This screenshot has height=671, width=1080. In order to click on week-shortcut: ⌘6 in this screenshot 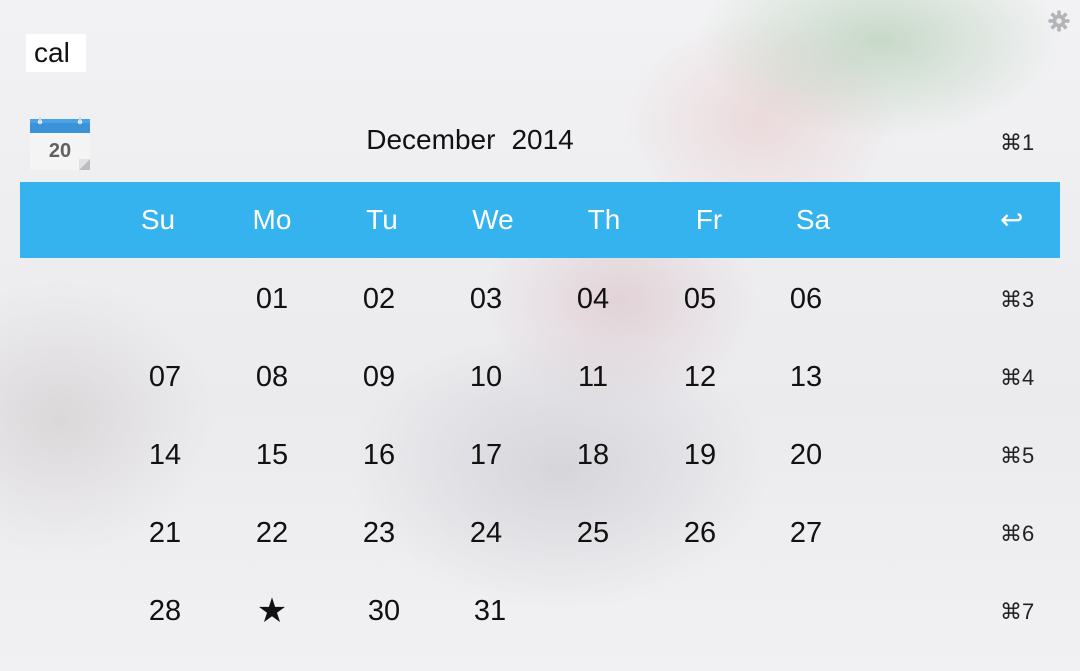, I will do `click(1017, 533)`.